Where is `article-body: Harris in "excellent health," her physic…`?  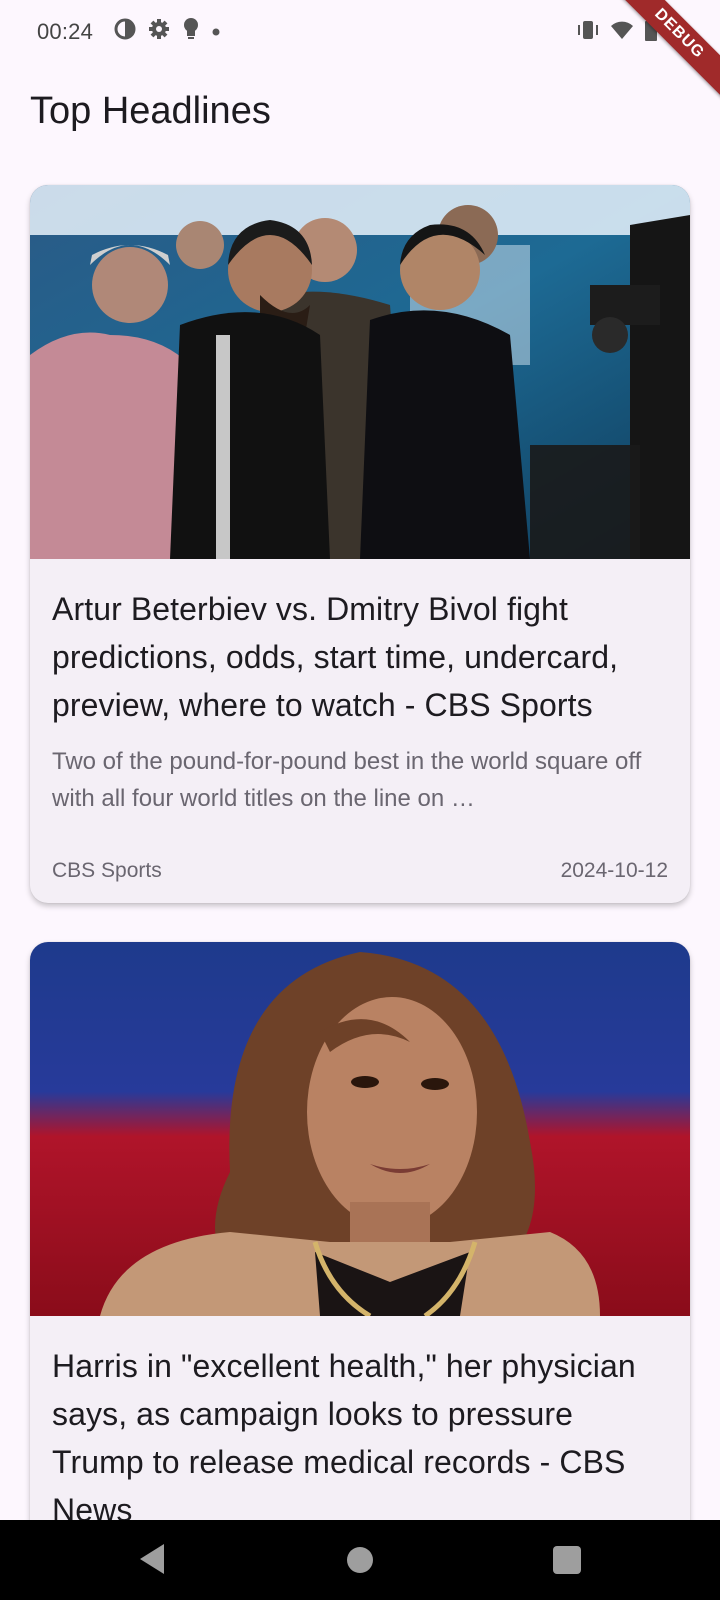
article-body: Harris in "excellent health," her physic… is located at coordinates (360, 1425).